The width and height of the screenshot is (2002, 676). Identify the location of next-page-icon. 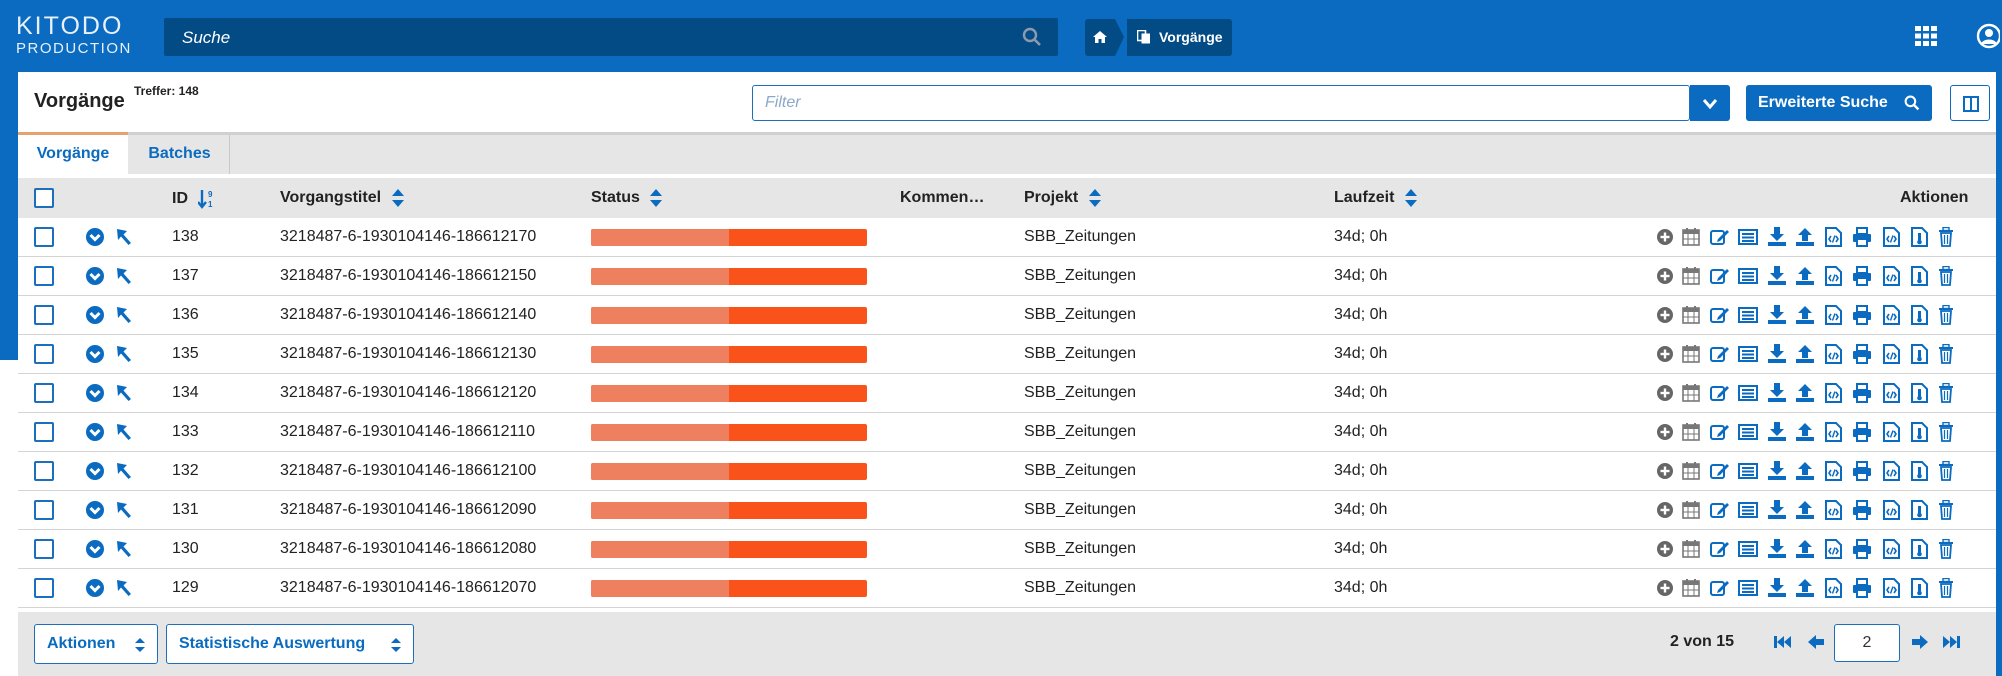
(1920, 642).